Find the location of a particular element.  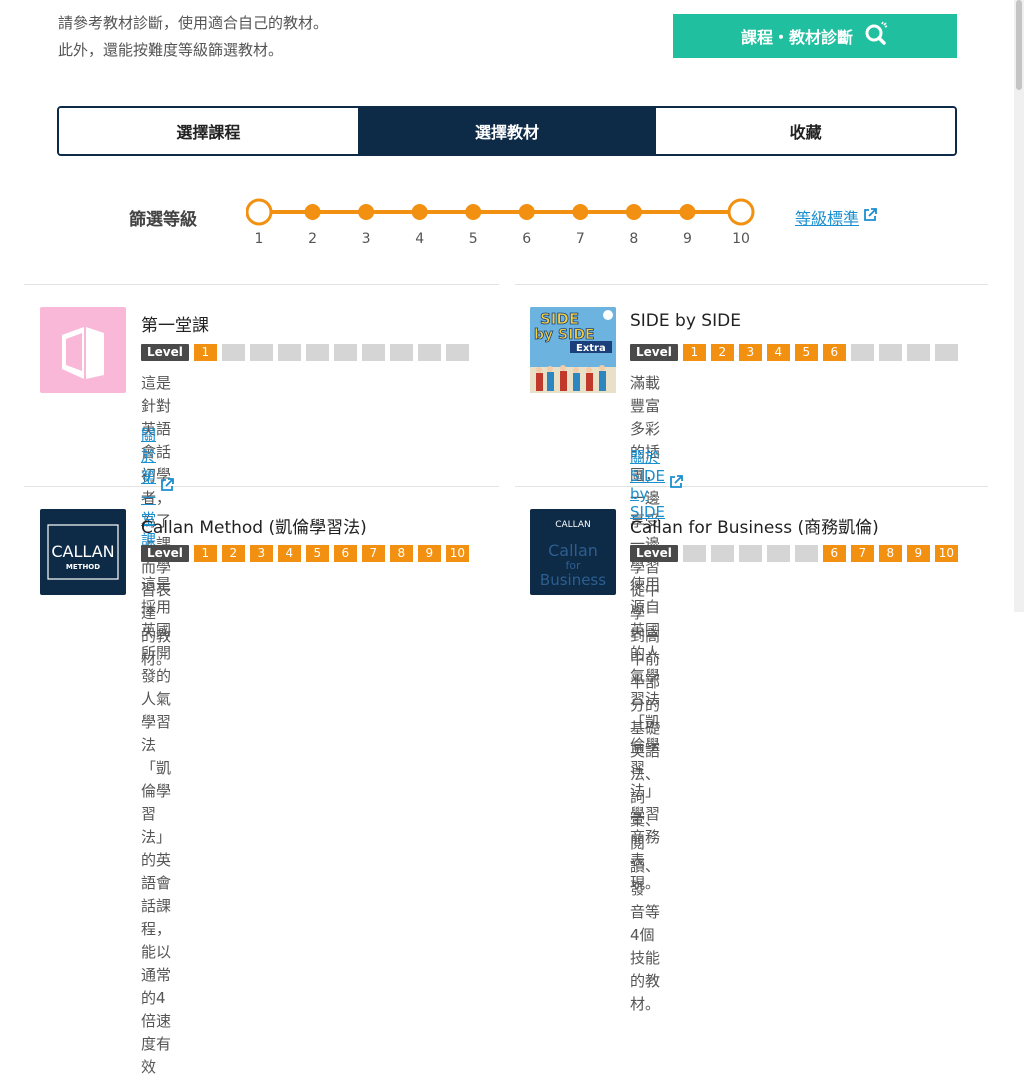

intro-line-2: 此外，還能按難度等級篩選教材。 is located at coordinates (171, 50).